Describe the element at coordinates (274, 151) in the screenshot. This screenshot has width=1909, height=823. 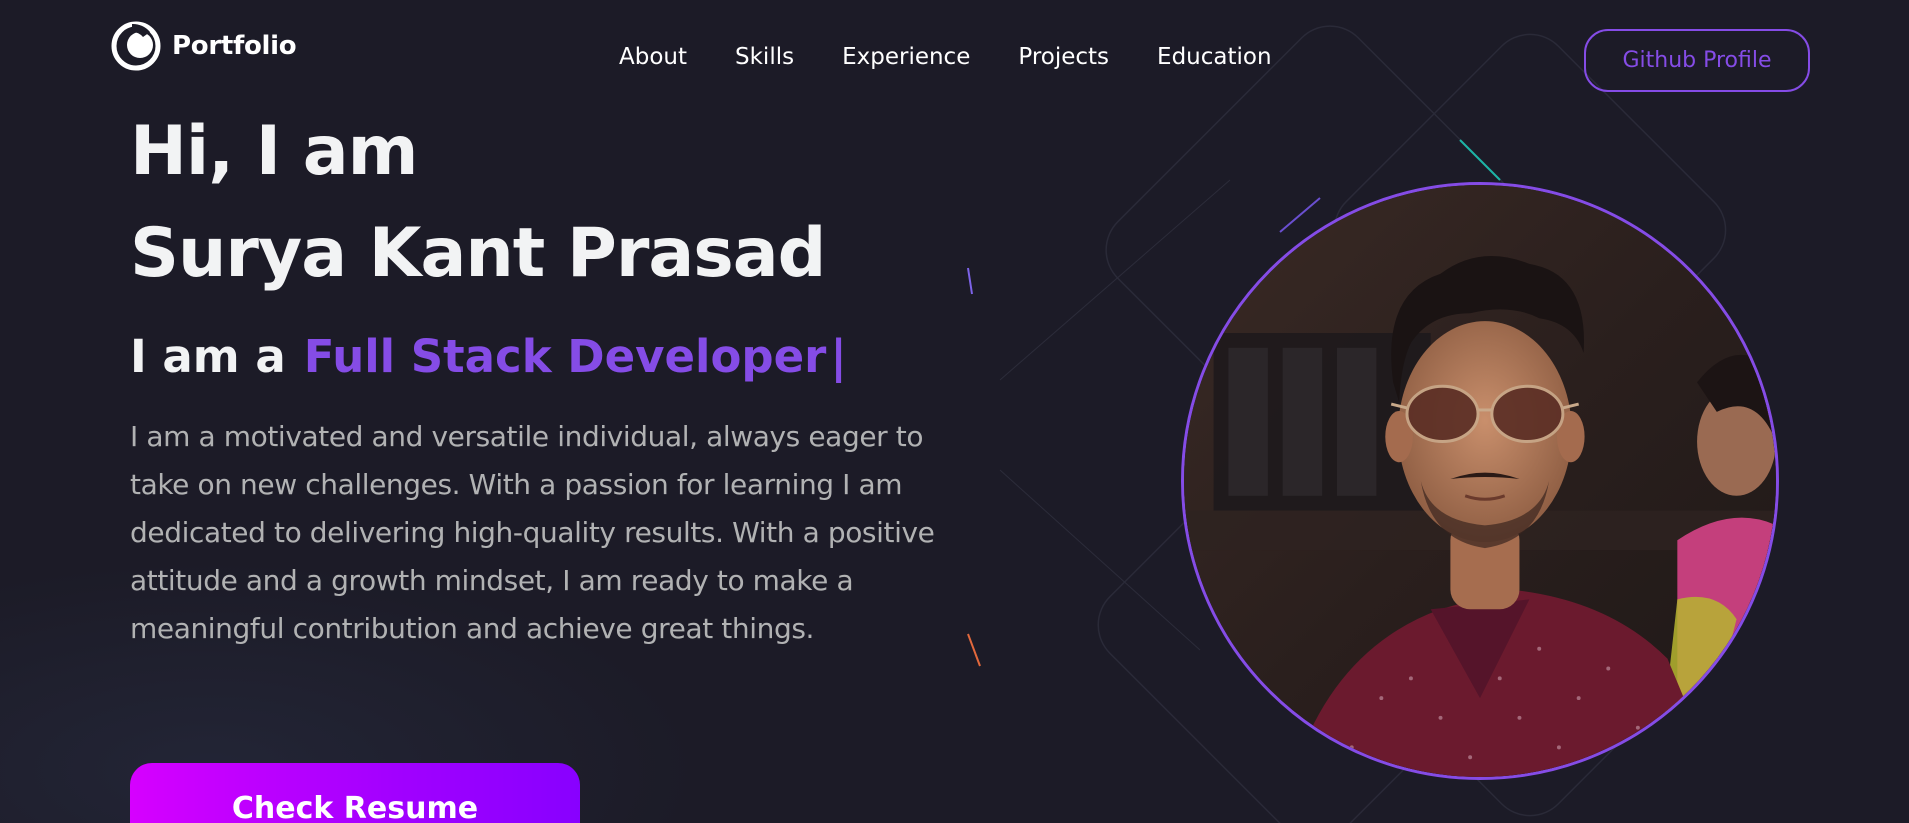
I see `hero-greeting: Hi, I am` at that location.